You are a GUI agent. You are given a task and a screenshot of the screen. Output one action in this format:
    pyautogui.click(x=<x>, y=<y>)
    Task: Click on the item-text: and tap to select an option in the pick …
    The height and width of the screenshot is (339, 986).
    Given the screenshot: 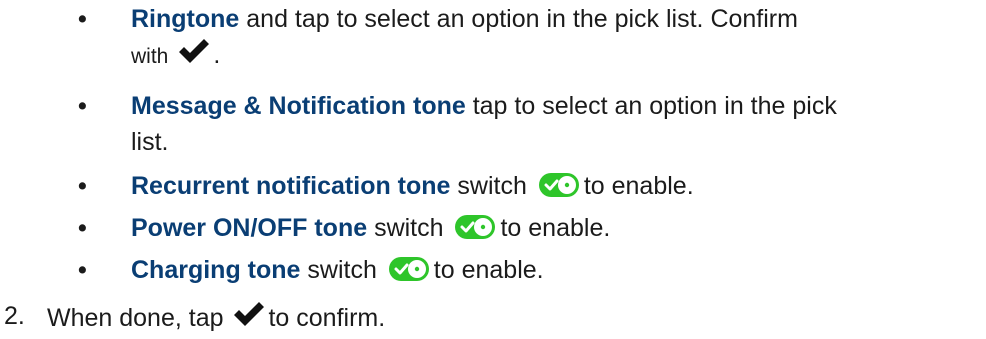 What is the action you would take?
    pyautogui.click(x=518, y=19)
    